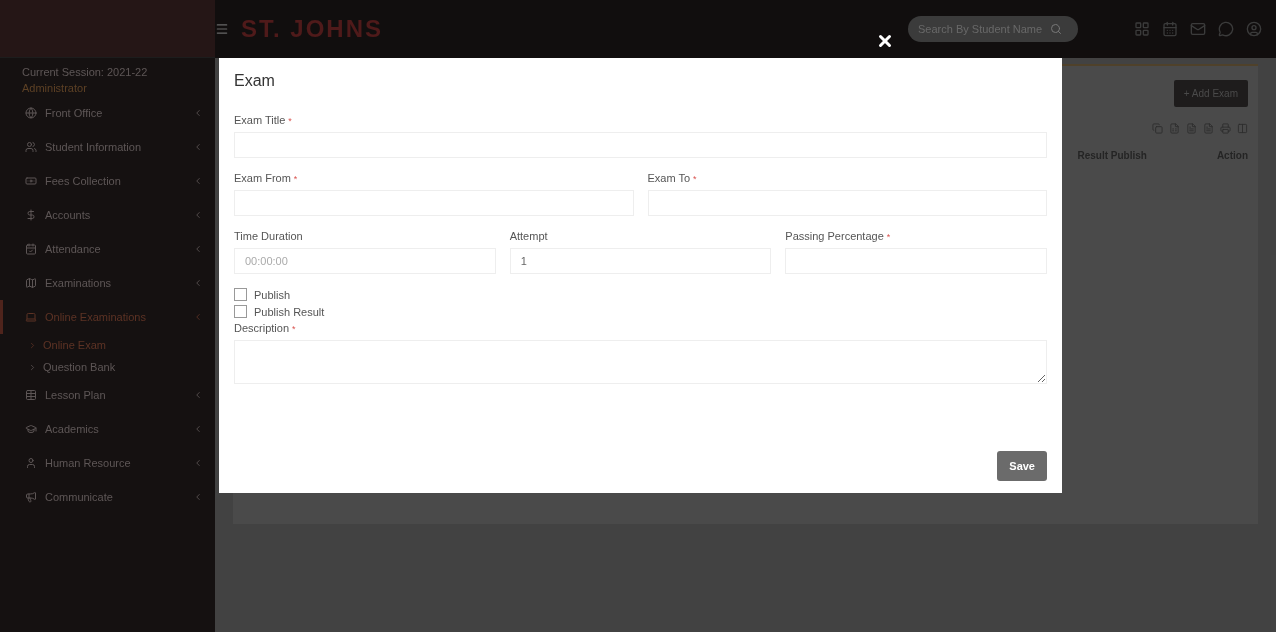  What do you see at coordinates (107, 215) in the screenshot?
I see `sidebar-item: Accounts` at bounding box center [107, 215].